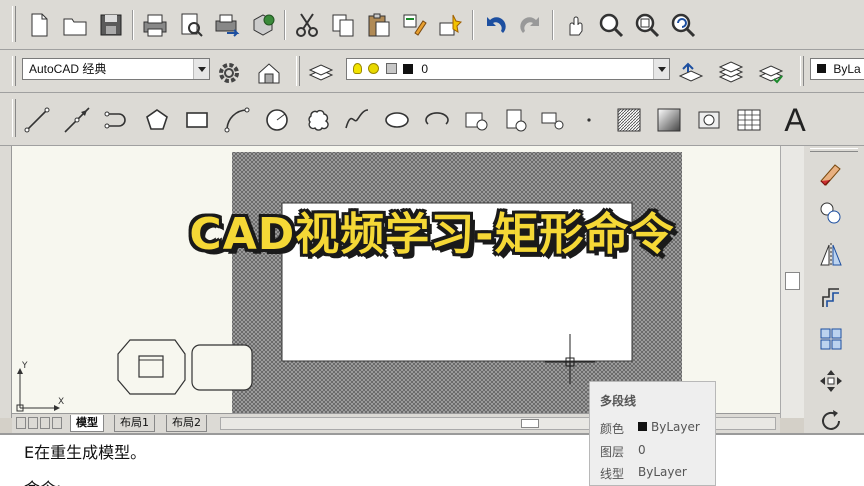  I want to click on table-icon, so click(749, 120).